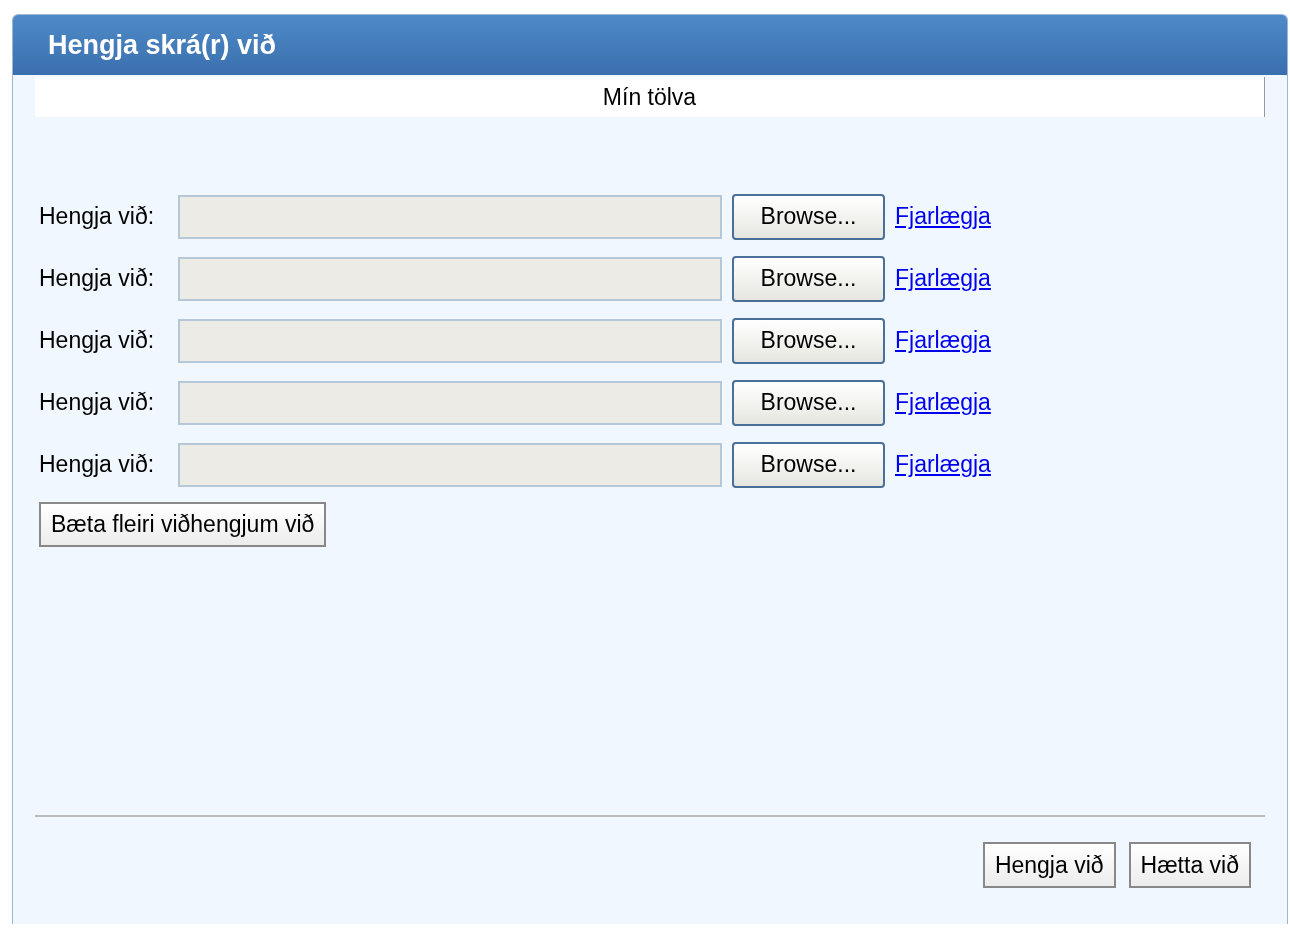 This screenshot has height=938, width=1290. Describe the element at coordinates (162, 45) in the screenshot. I see `dialog-title: Hengja skrá(r) við` at that location.